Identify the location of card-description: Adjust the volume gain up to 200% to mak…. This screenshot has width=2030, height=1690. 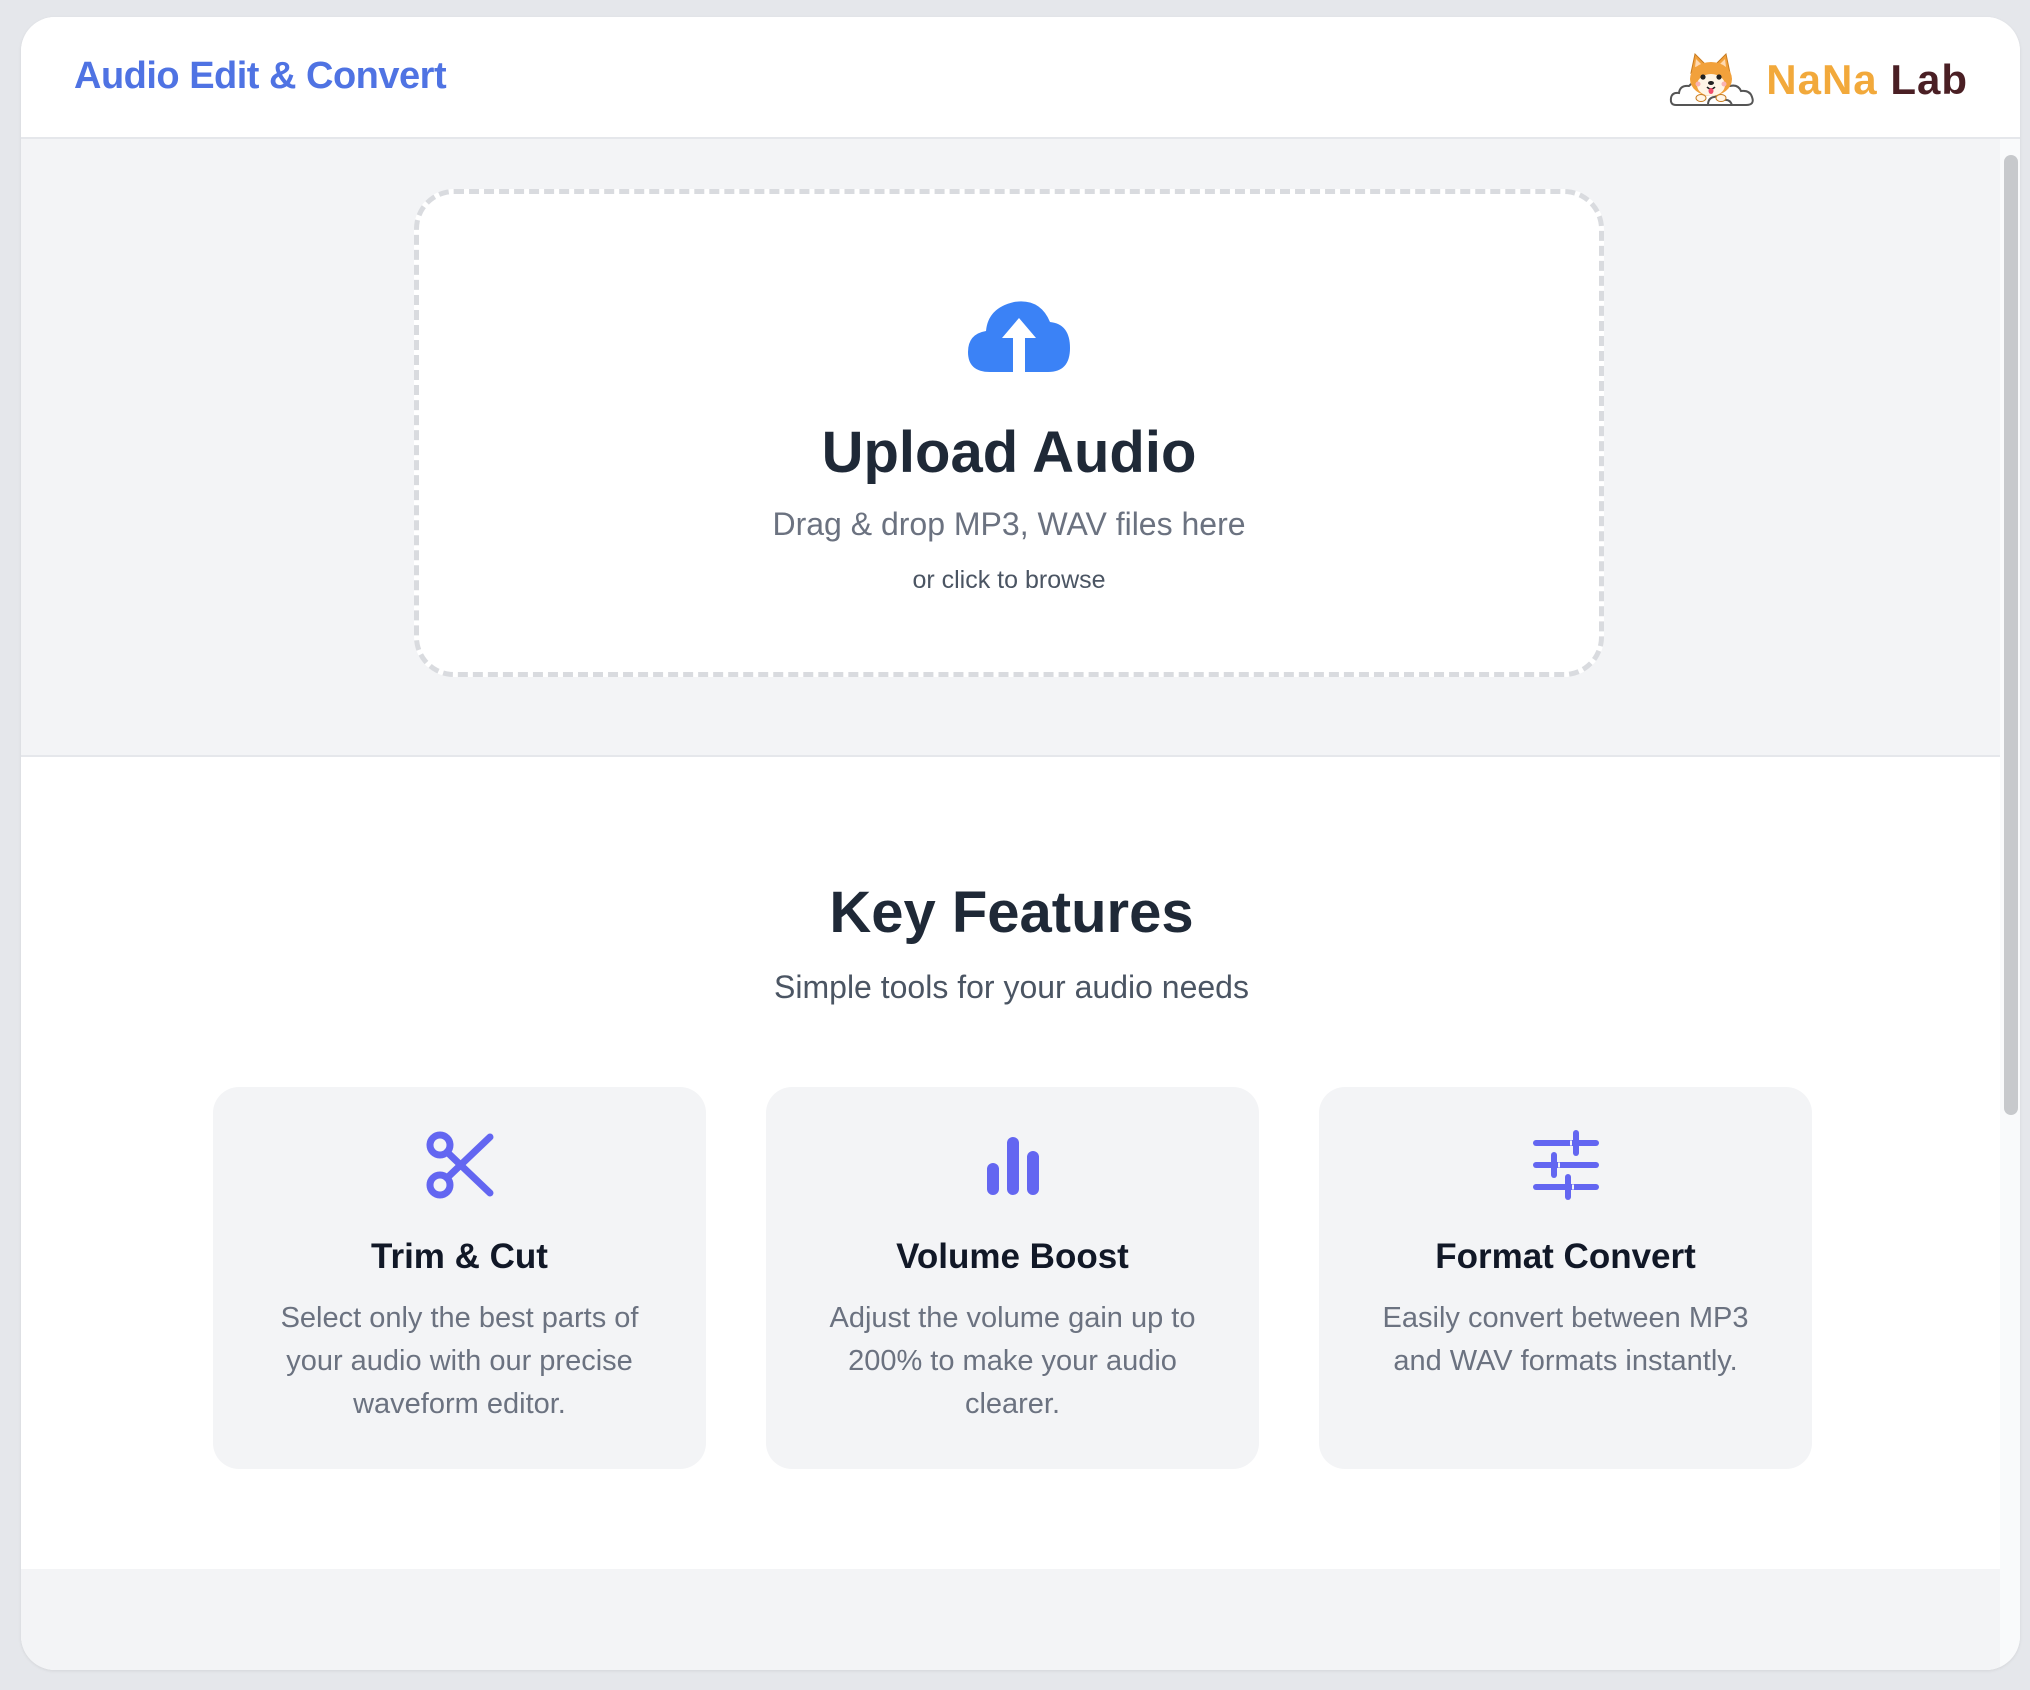
(1012, 1361).